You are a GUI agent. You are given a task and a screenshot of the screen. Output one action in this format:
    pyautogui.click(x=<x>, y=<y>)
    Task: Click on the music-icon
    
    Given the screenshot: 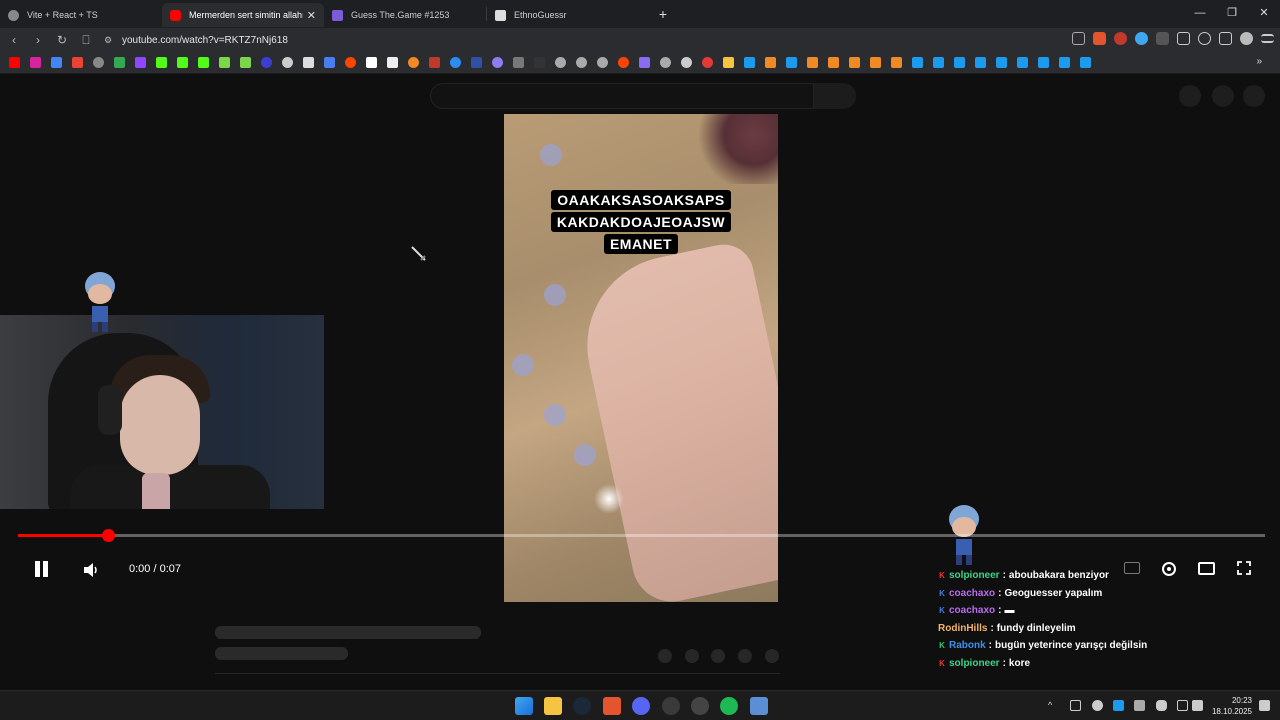 What is the action you would take?
    pyautogui.click(x=1246, y=38)
    